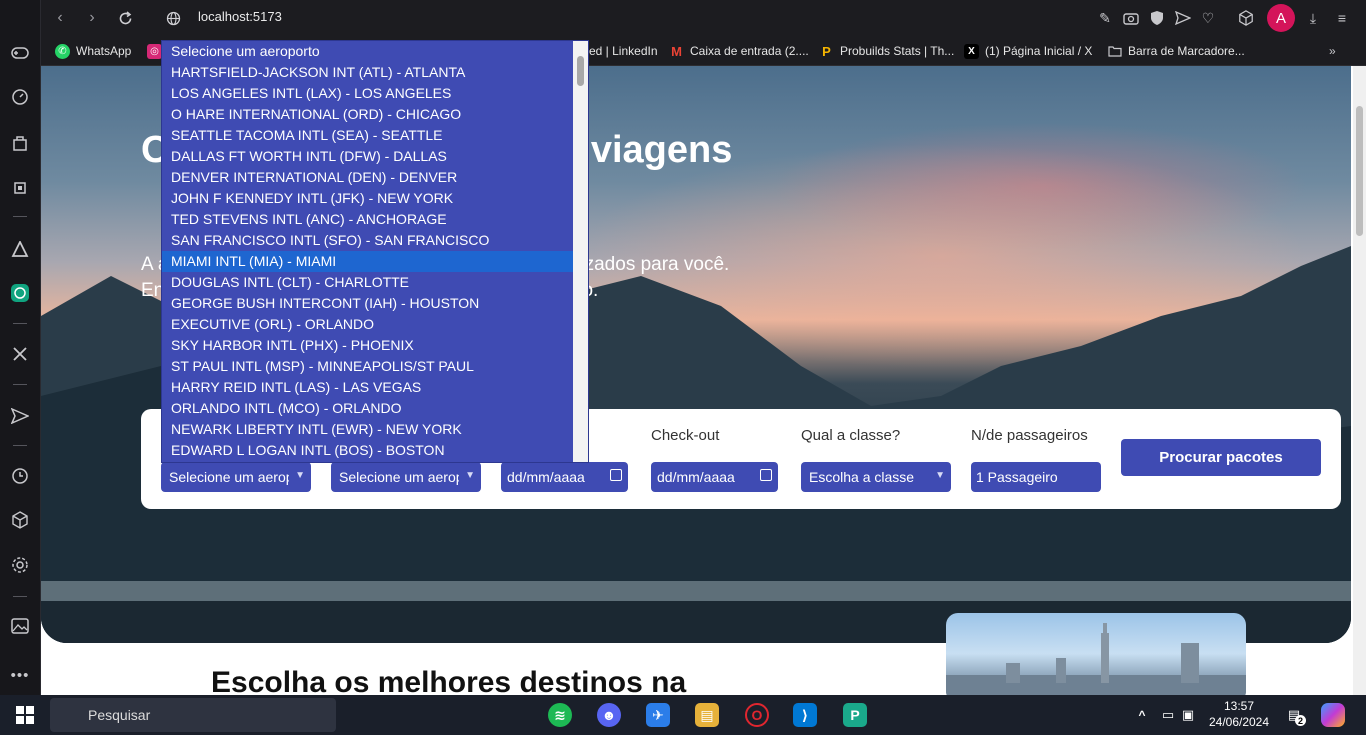 This screenshot has width=1366, height=735. What do you see at coordinates (229, 477) in the screenshot?
I see `origin-value: Selecione um aeroporto` at bounding box center [229, 477].